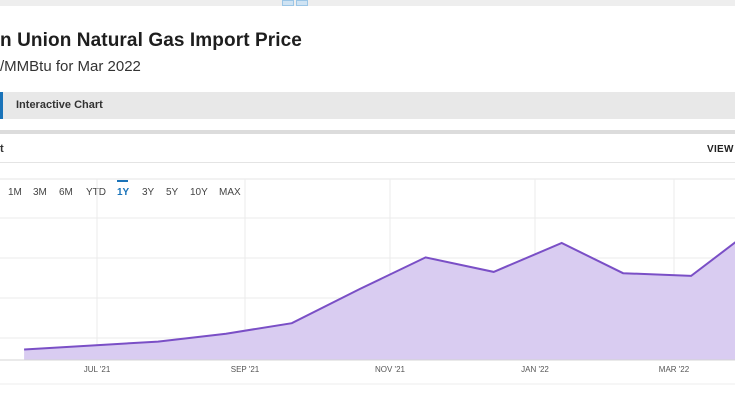 The image size is (735, 400). Describe the element at coordinates (245, 369) in the screenshot. I see `x-tick-label: SEP '21` at that location.